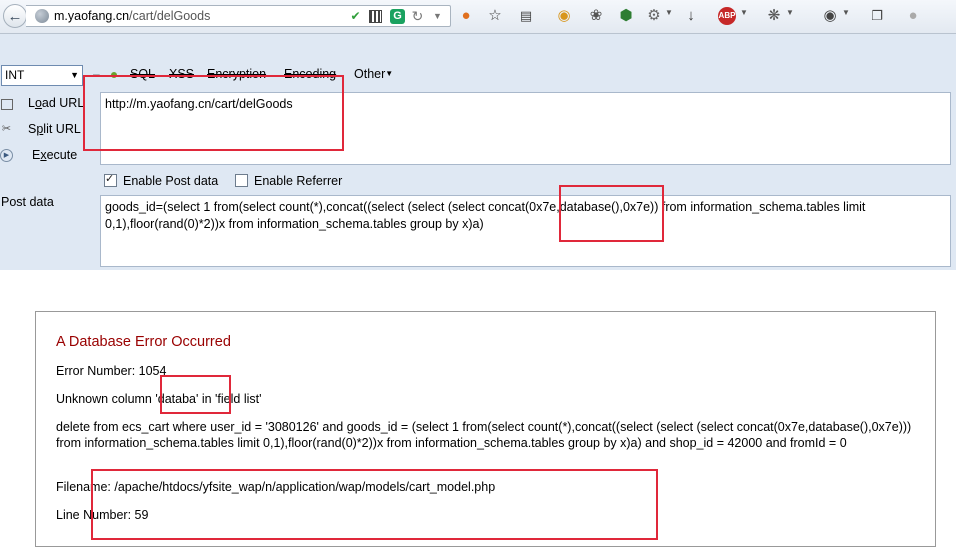 This screenshot has width=956, height=557. I want to click on palette-icon: ❀, so click(596, 16).